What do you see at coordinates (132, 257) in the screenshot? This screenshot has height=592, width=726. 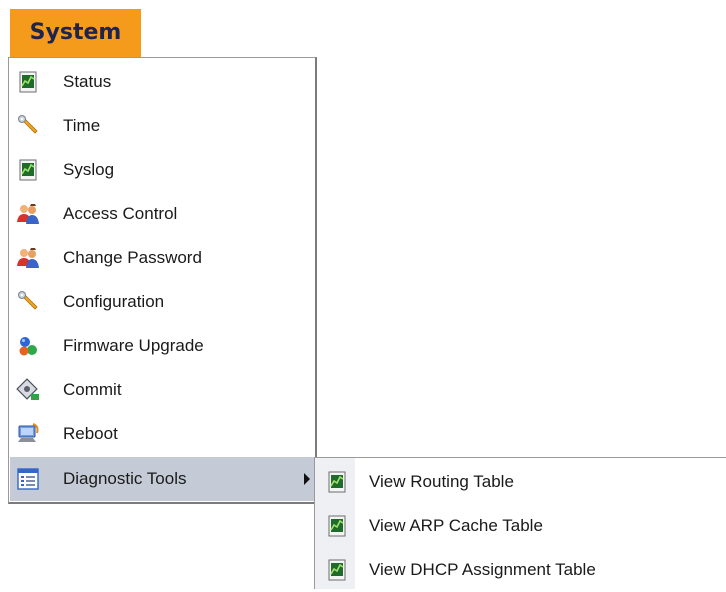 I see `menu-item-label: Change Password` at bounding box center [132, 257].